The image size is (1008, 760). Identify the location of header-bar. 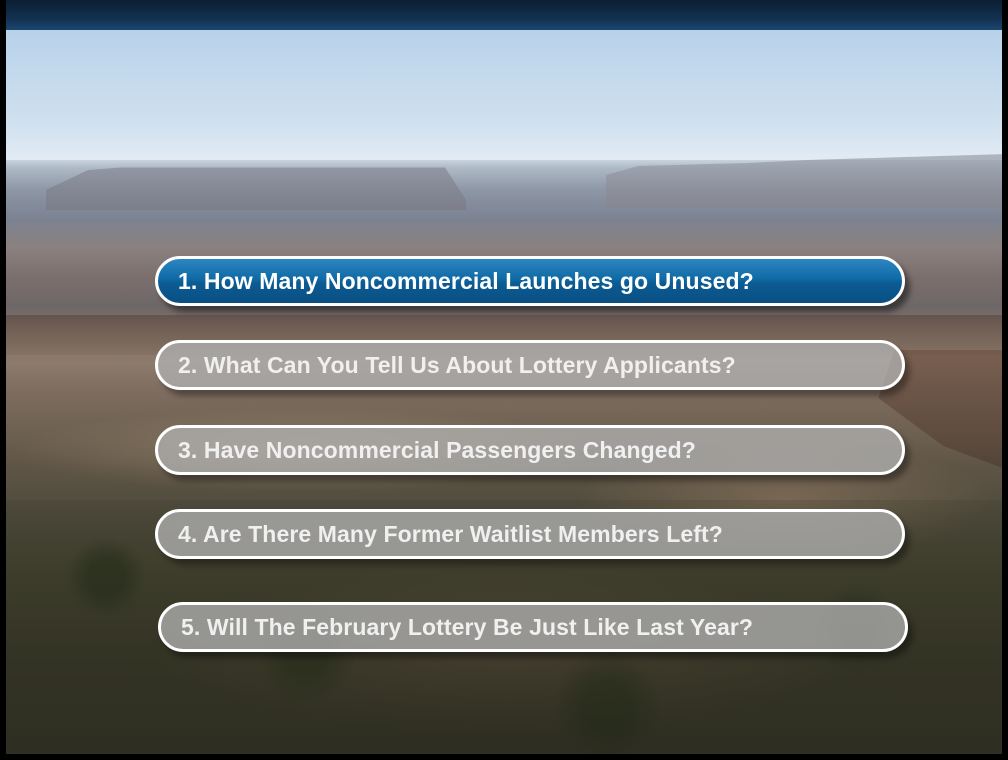
(504, 15).